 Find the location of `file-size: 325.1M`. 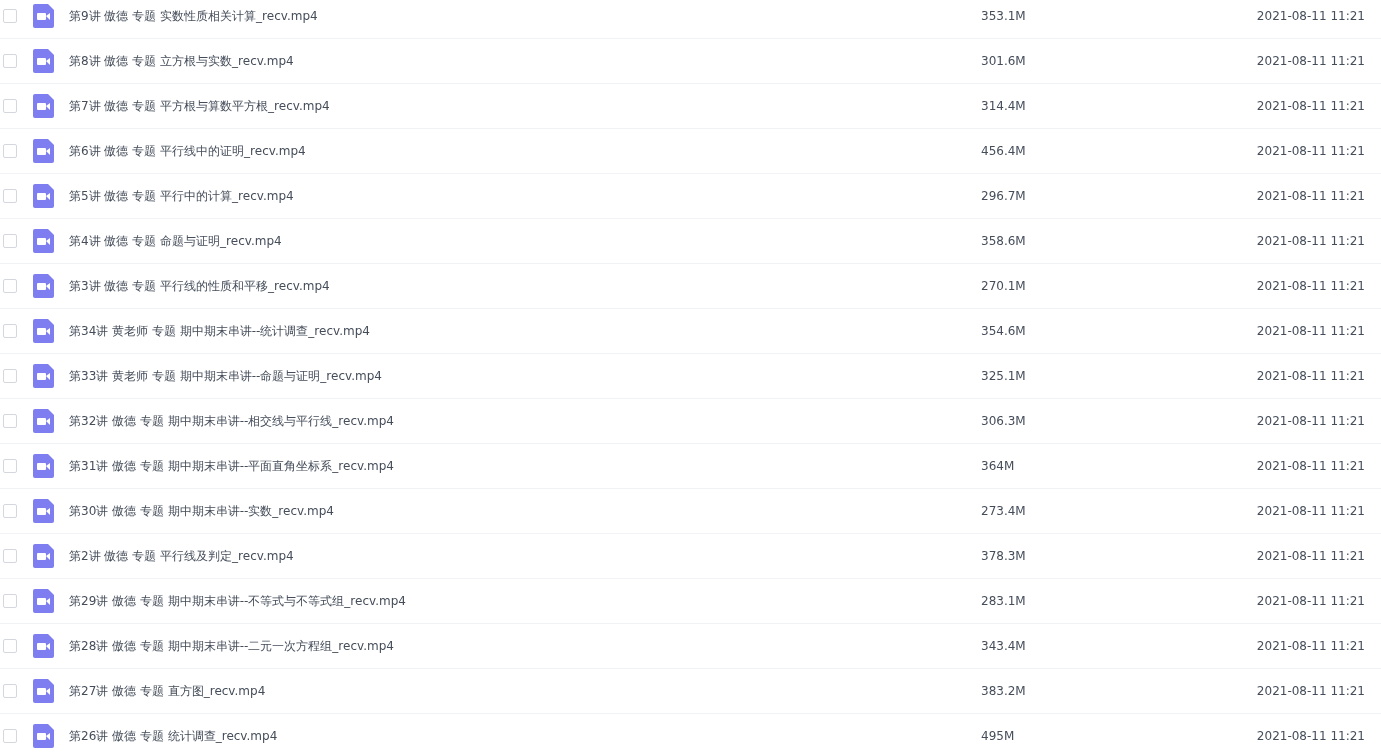

file-size: 325.1M is located at coordinates (1004, 376).